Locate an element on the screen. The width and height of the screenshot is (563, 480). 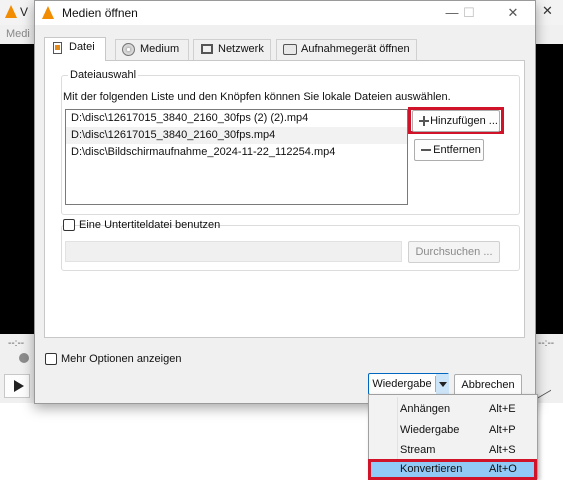
cancel-button: Abbrechen is located at coordinates (488, 385).